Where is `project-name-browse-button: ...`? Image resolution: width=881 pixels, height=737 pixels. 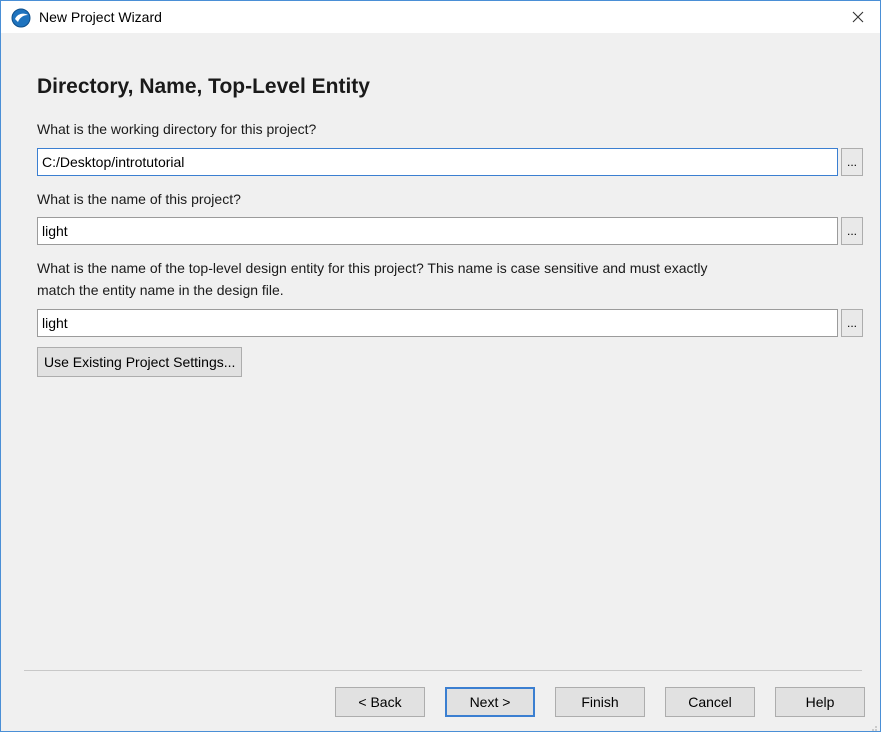
project-name-browse-button: ... is located at coordinates (852, 231).